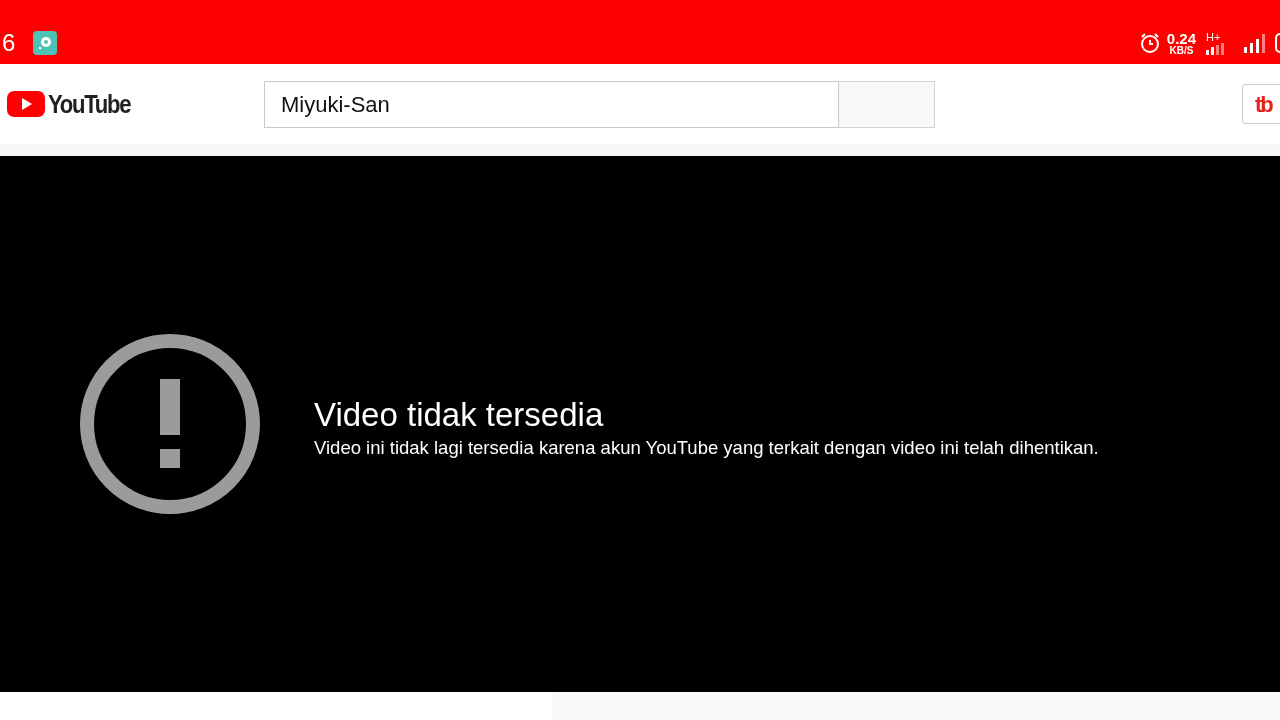 The width and height of the screenshot is (1280, 720). Describe the element at coordinates (551, 104) in the screenshot. I see `search-field: Miyuki-San` at that location.